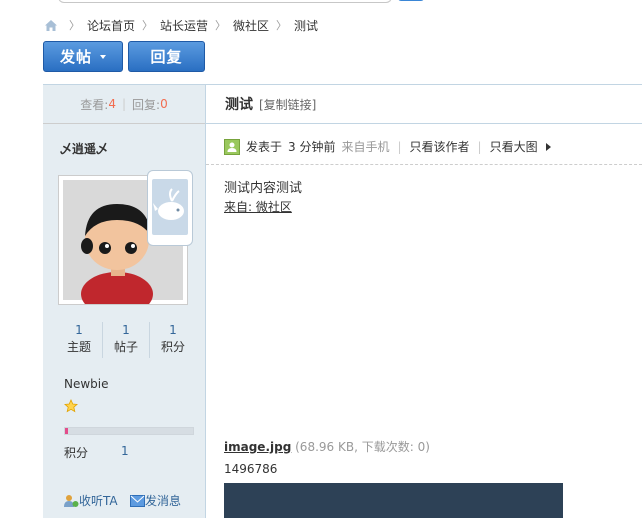 Image resolution: width=642 pixels, height=518 pixels. What do you see at coordinates (184, 25) in the screenshot?
I see `breadcrumb-site-ops: 站长运营` at bounding box center [184, 25].